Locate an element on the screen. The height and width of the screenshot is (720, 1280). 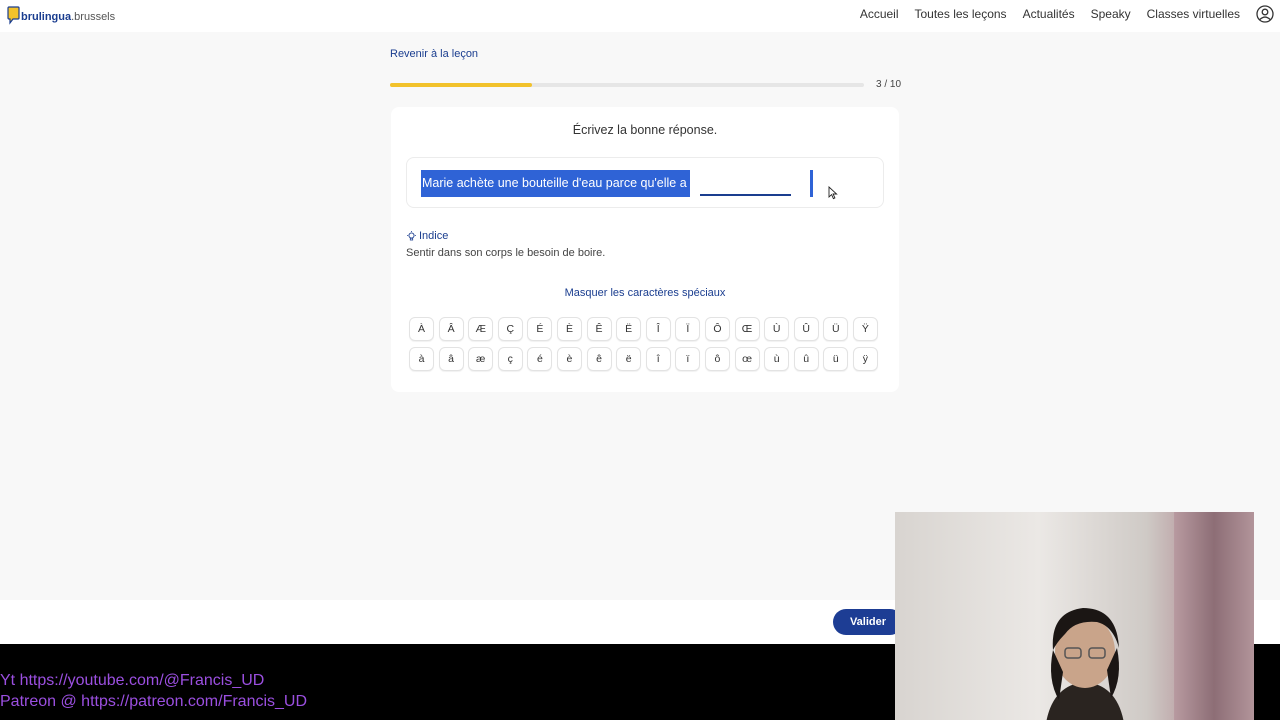
special-char-key: â is located at coordinates (451, 359).